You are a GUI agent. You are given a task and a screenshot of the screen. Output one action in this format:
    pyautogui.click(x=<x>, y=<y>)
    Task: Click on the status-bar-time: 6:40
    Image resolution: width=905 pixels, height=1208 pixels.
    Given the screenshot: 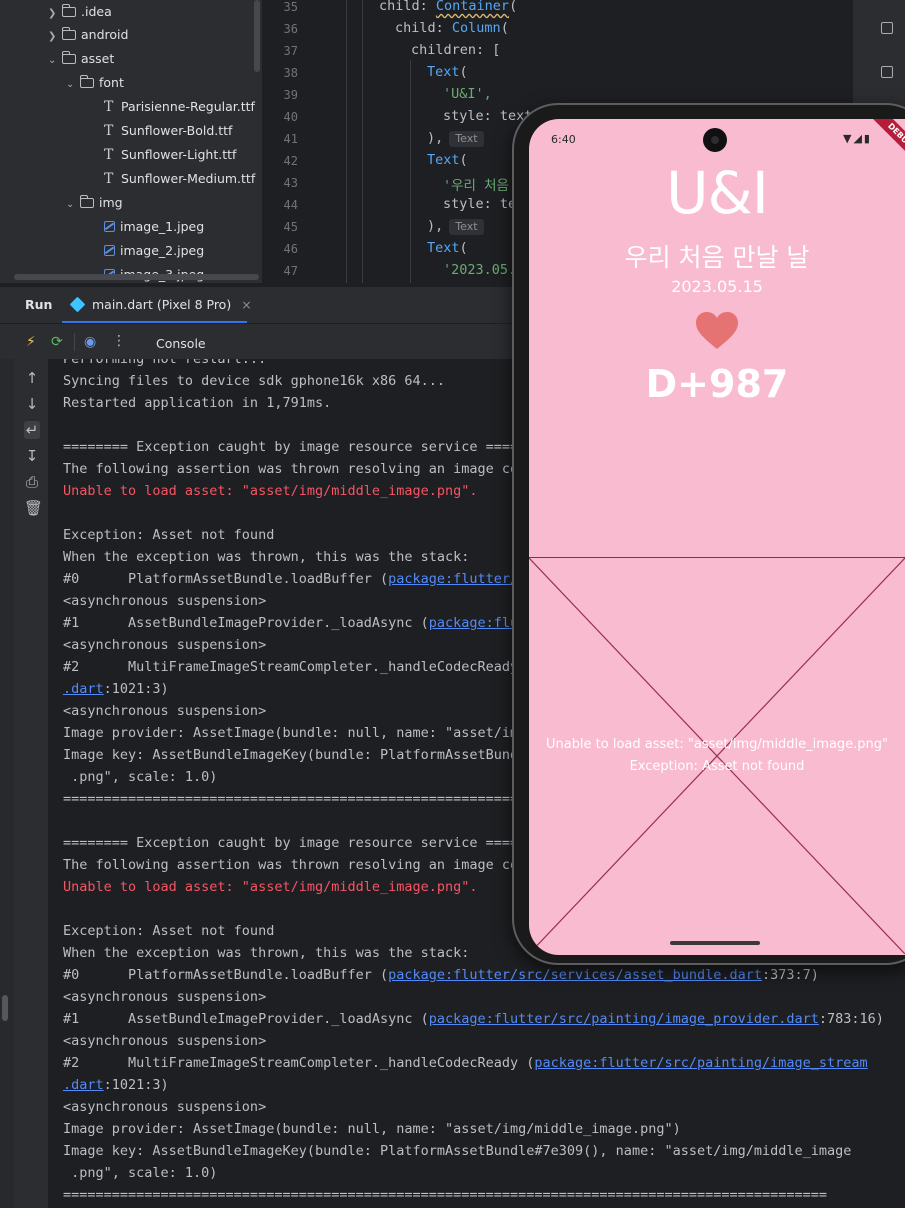 What is the action you would take?
    pyautogui.click(x=563, y=139)
    